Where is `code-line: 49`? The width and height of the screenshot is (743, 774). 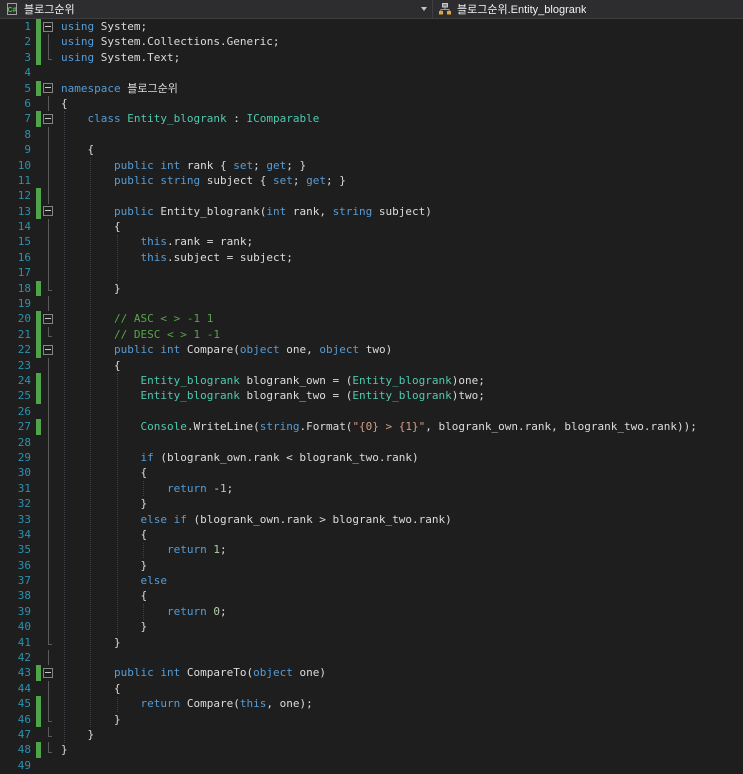 code-line: 49 is located at coordinates (371, 765).